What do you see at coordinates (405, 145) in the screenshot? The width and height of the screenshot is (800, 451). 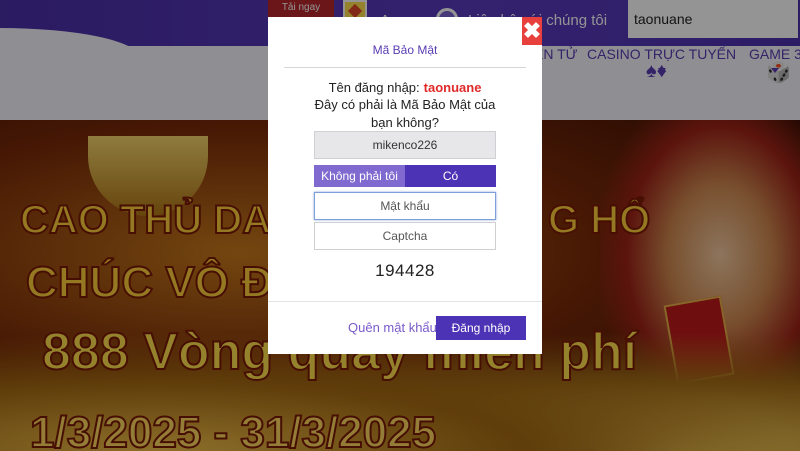 I see `security-code-display: mikenco226` at bounding box center [405, 145].